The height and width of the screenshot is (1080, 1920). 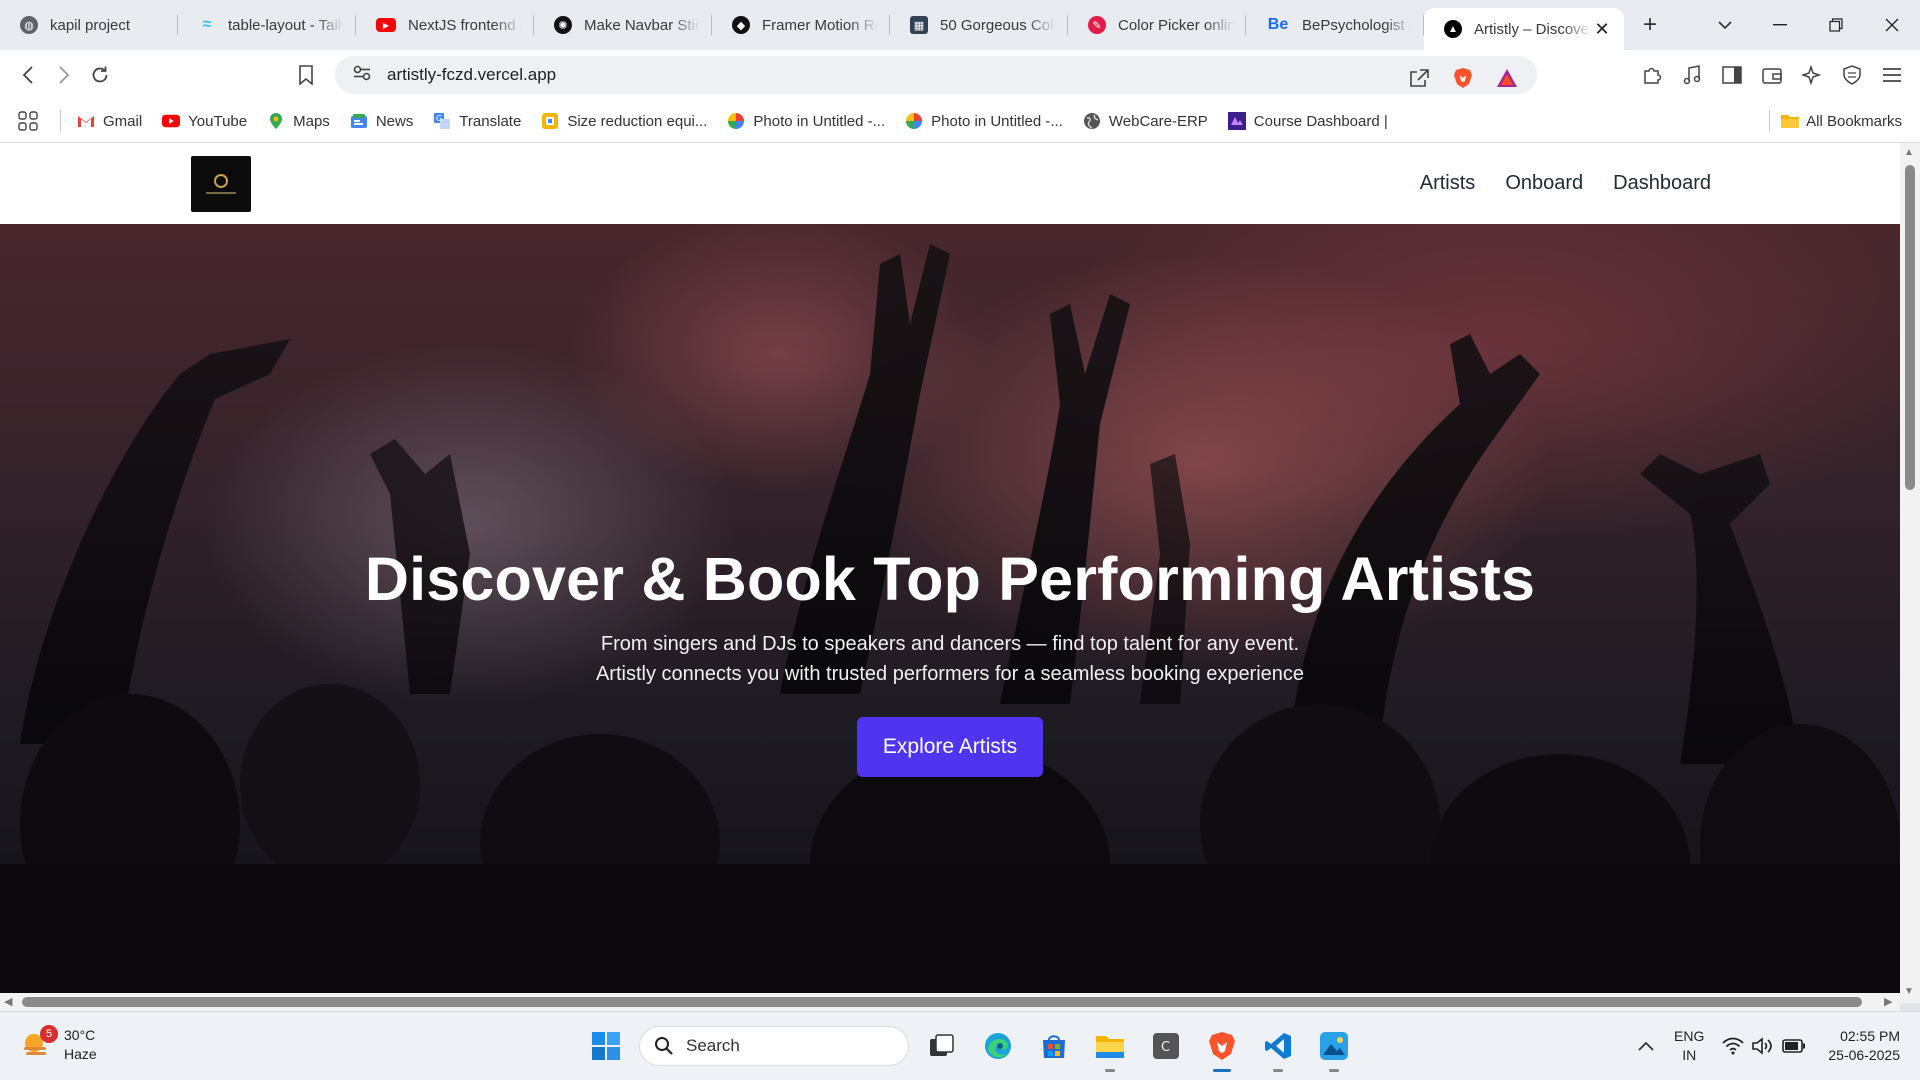 What do you see at coordinates (39, 1043) in the screenshot?
I see `weather-haze-icon: 5` at bounding box center [39, 1043].